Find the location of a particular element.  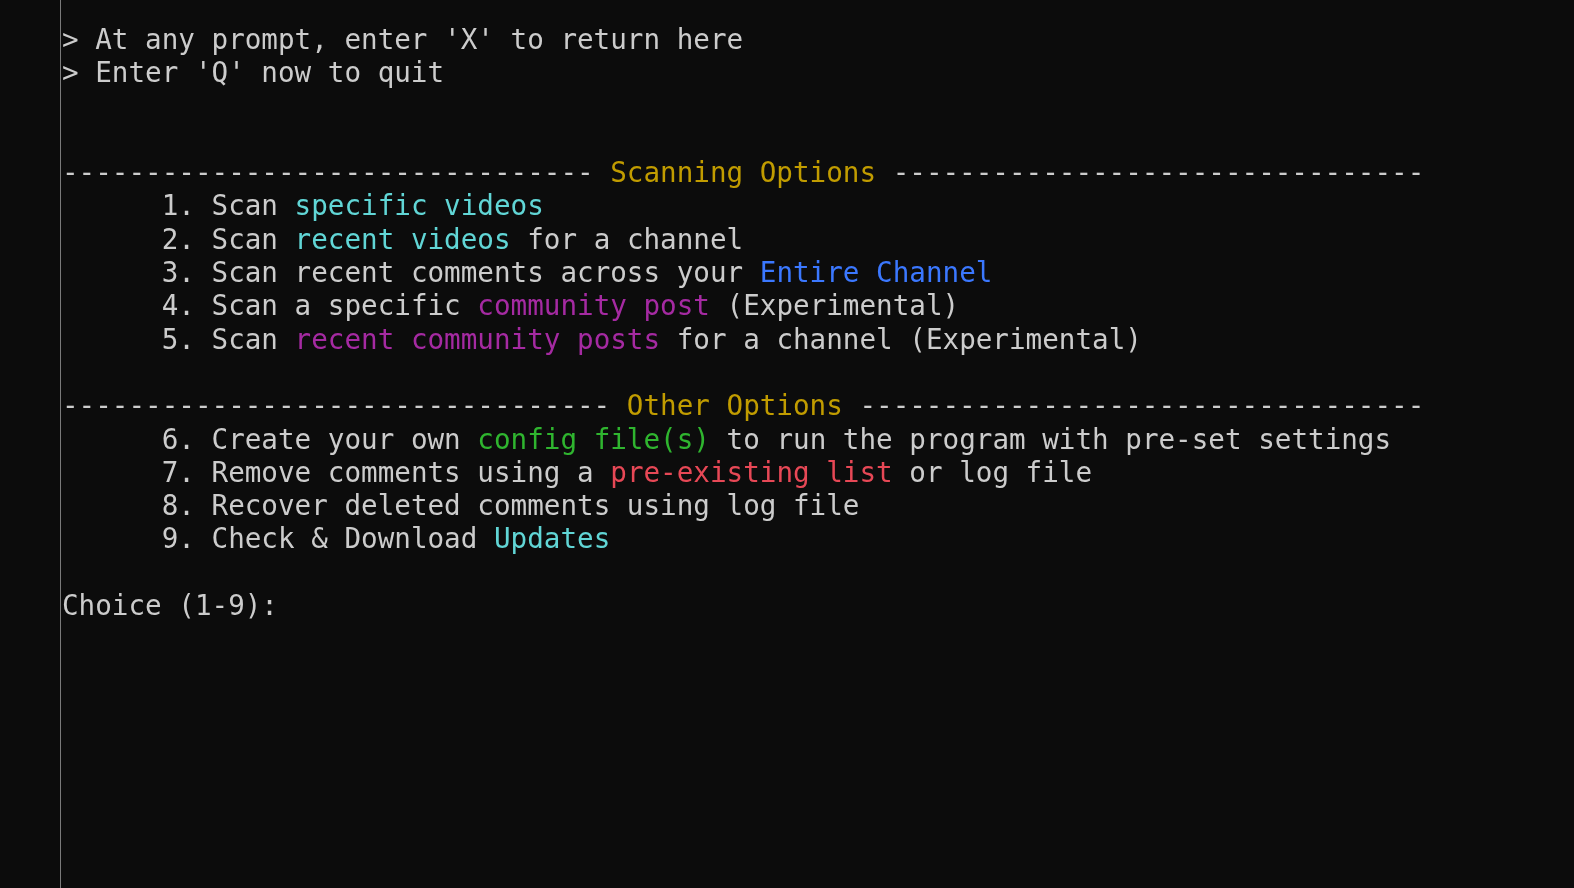

menu-option: 7. Remove comments using a pre-existing list or log file is located at coordinates (818, 472).